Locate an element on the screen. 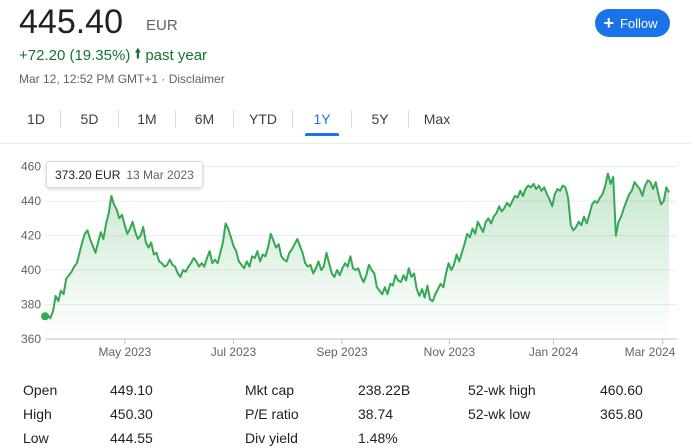 The height and width of the screenshot is (448, 691). stat-value-high: 450.30 is located at coordinates (131, 414).